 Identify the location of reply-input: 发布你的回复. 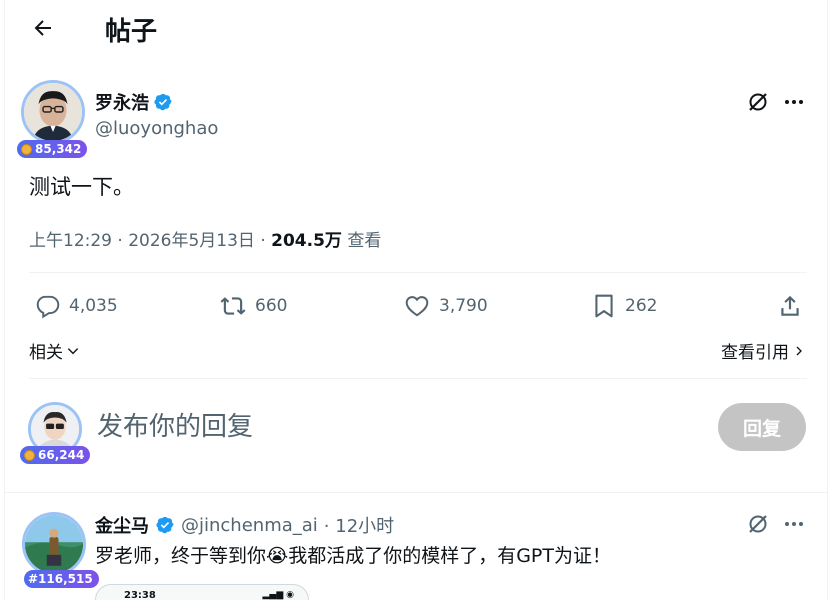
(175, 424).